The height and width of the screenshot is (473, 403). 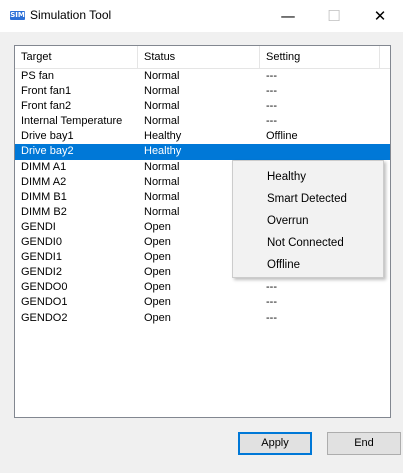 I want to click on cell-target: Drive bay2, so click(x=47, y=151).